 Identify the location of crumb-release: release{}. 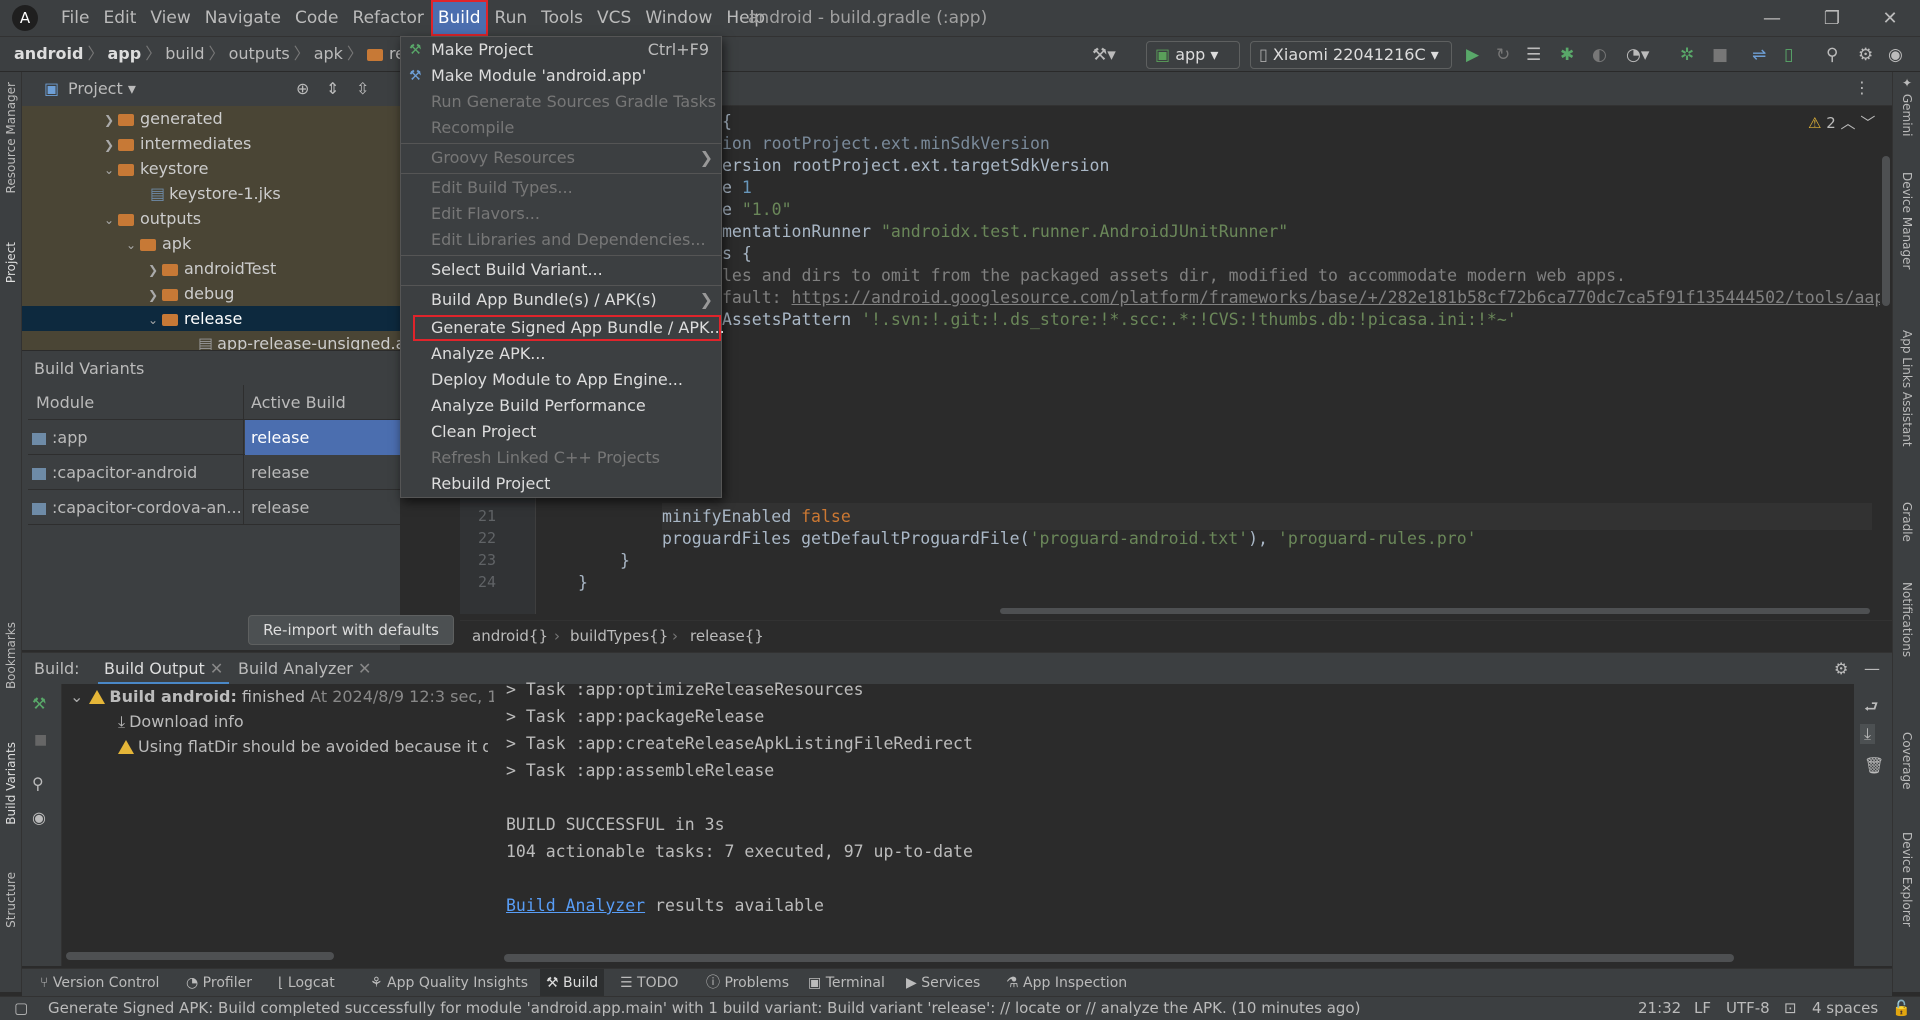
(727, 636).